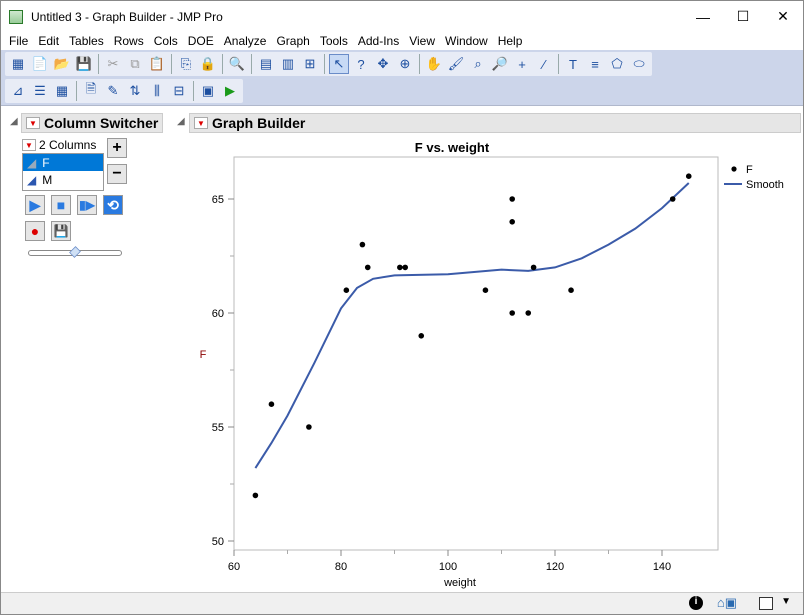 Image resolution: width=804 pixels, height=615 pixels. What do you see at coordinates (555, 567) in the screenshot?
I see `x-tick-label: 120` at bounding box center [555, 567].